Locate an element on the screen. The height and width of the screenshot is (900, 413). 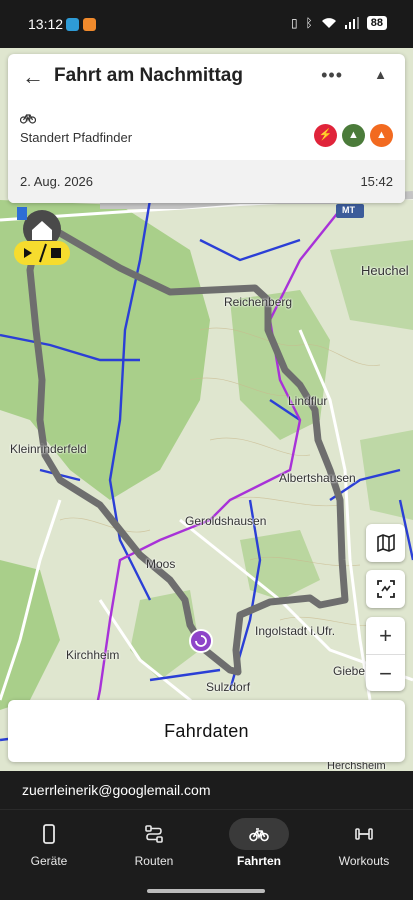
komoot-icon: ▲ is located at coordinates (353, 135).